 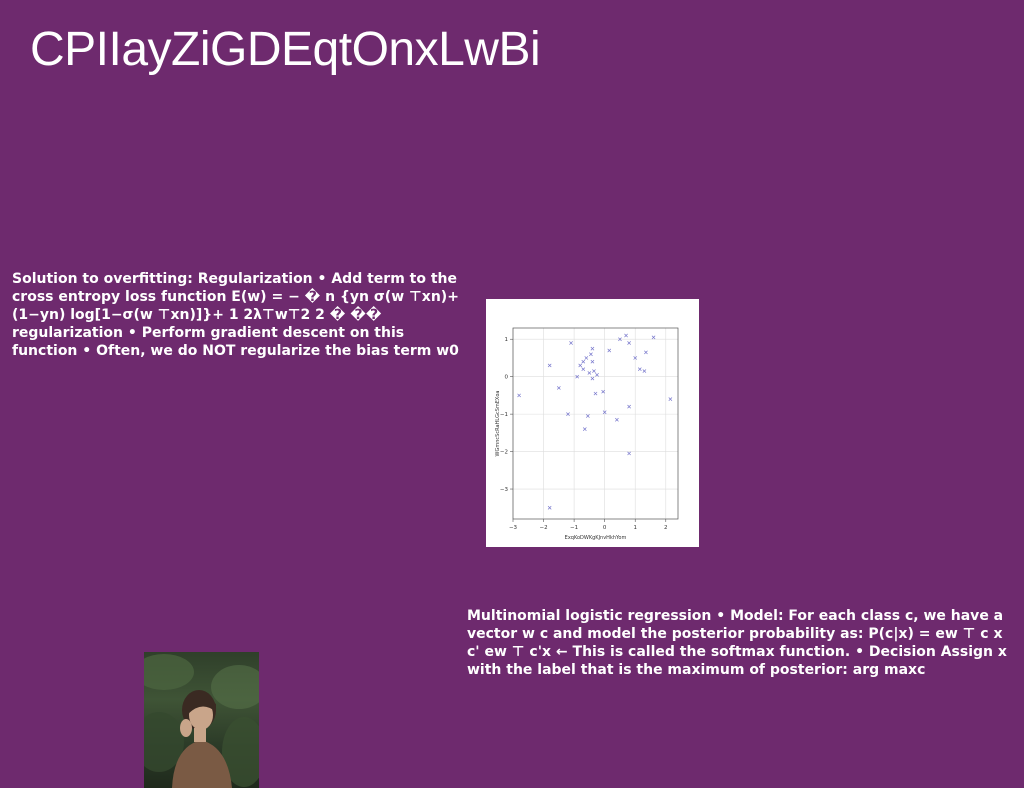 I want to click on x-tick-label: −1, so click(x=574, y=528).